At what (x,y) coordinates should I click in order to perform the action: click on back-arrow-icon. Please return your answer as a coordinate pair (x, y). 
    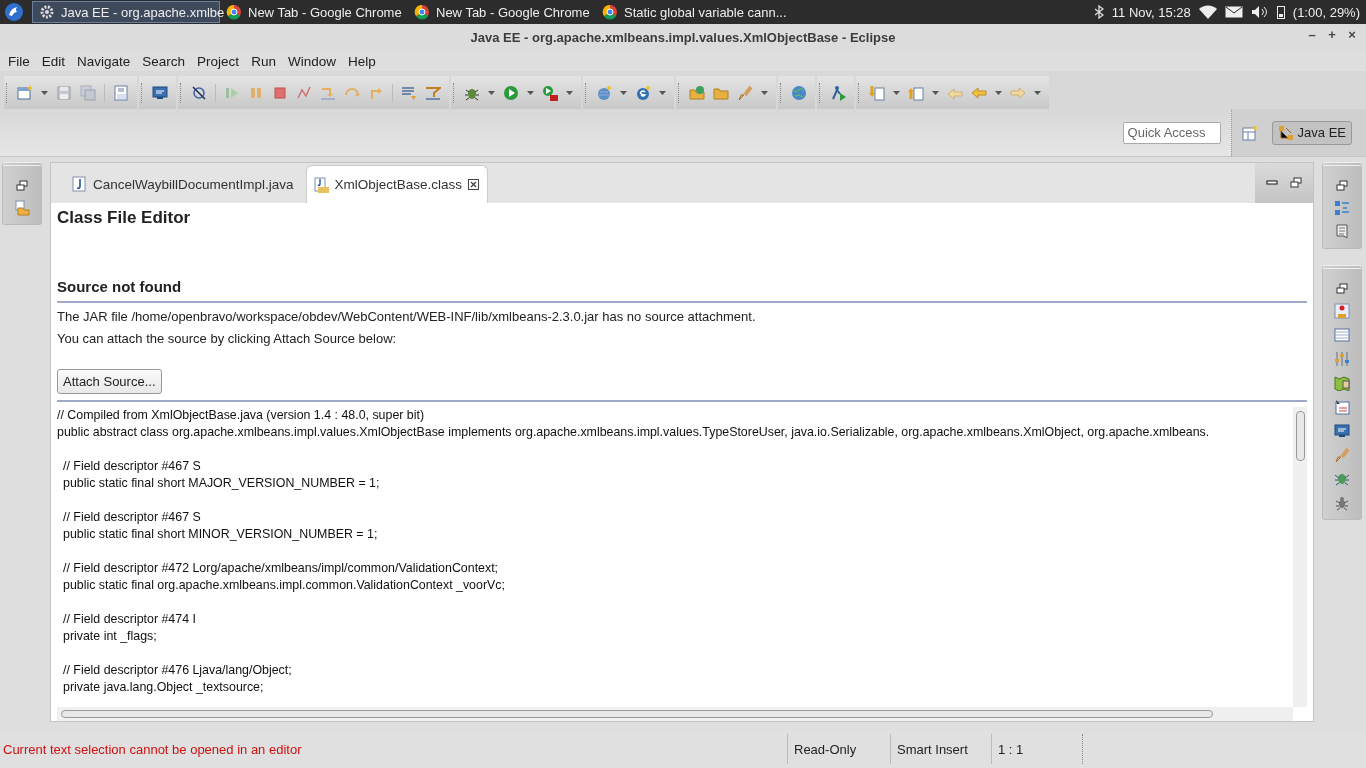
    Looking at the image, I should click on (979, 92).